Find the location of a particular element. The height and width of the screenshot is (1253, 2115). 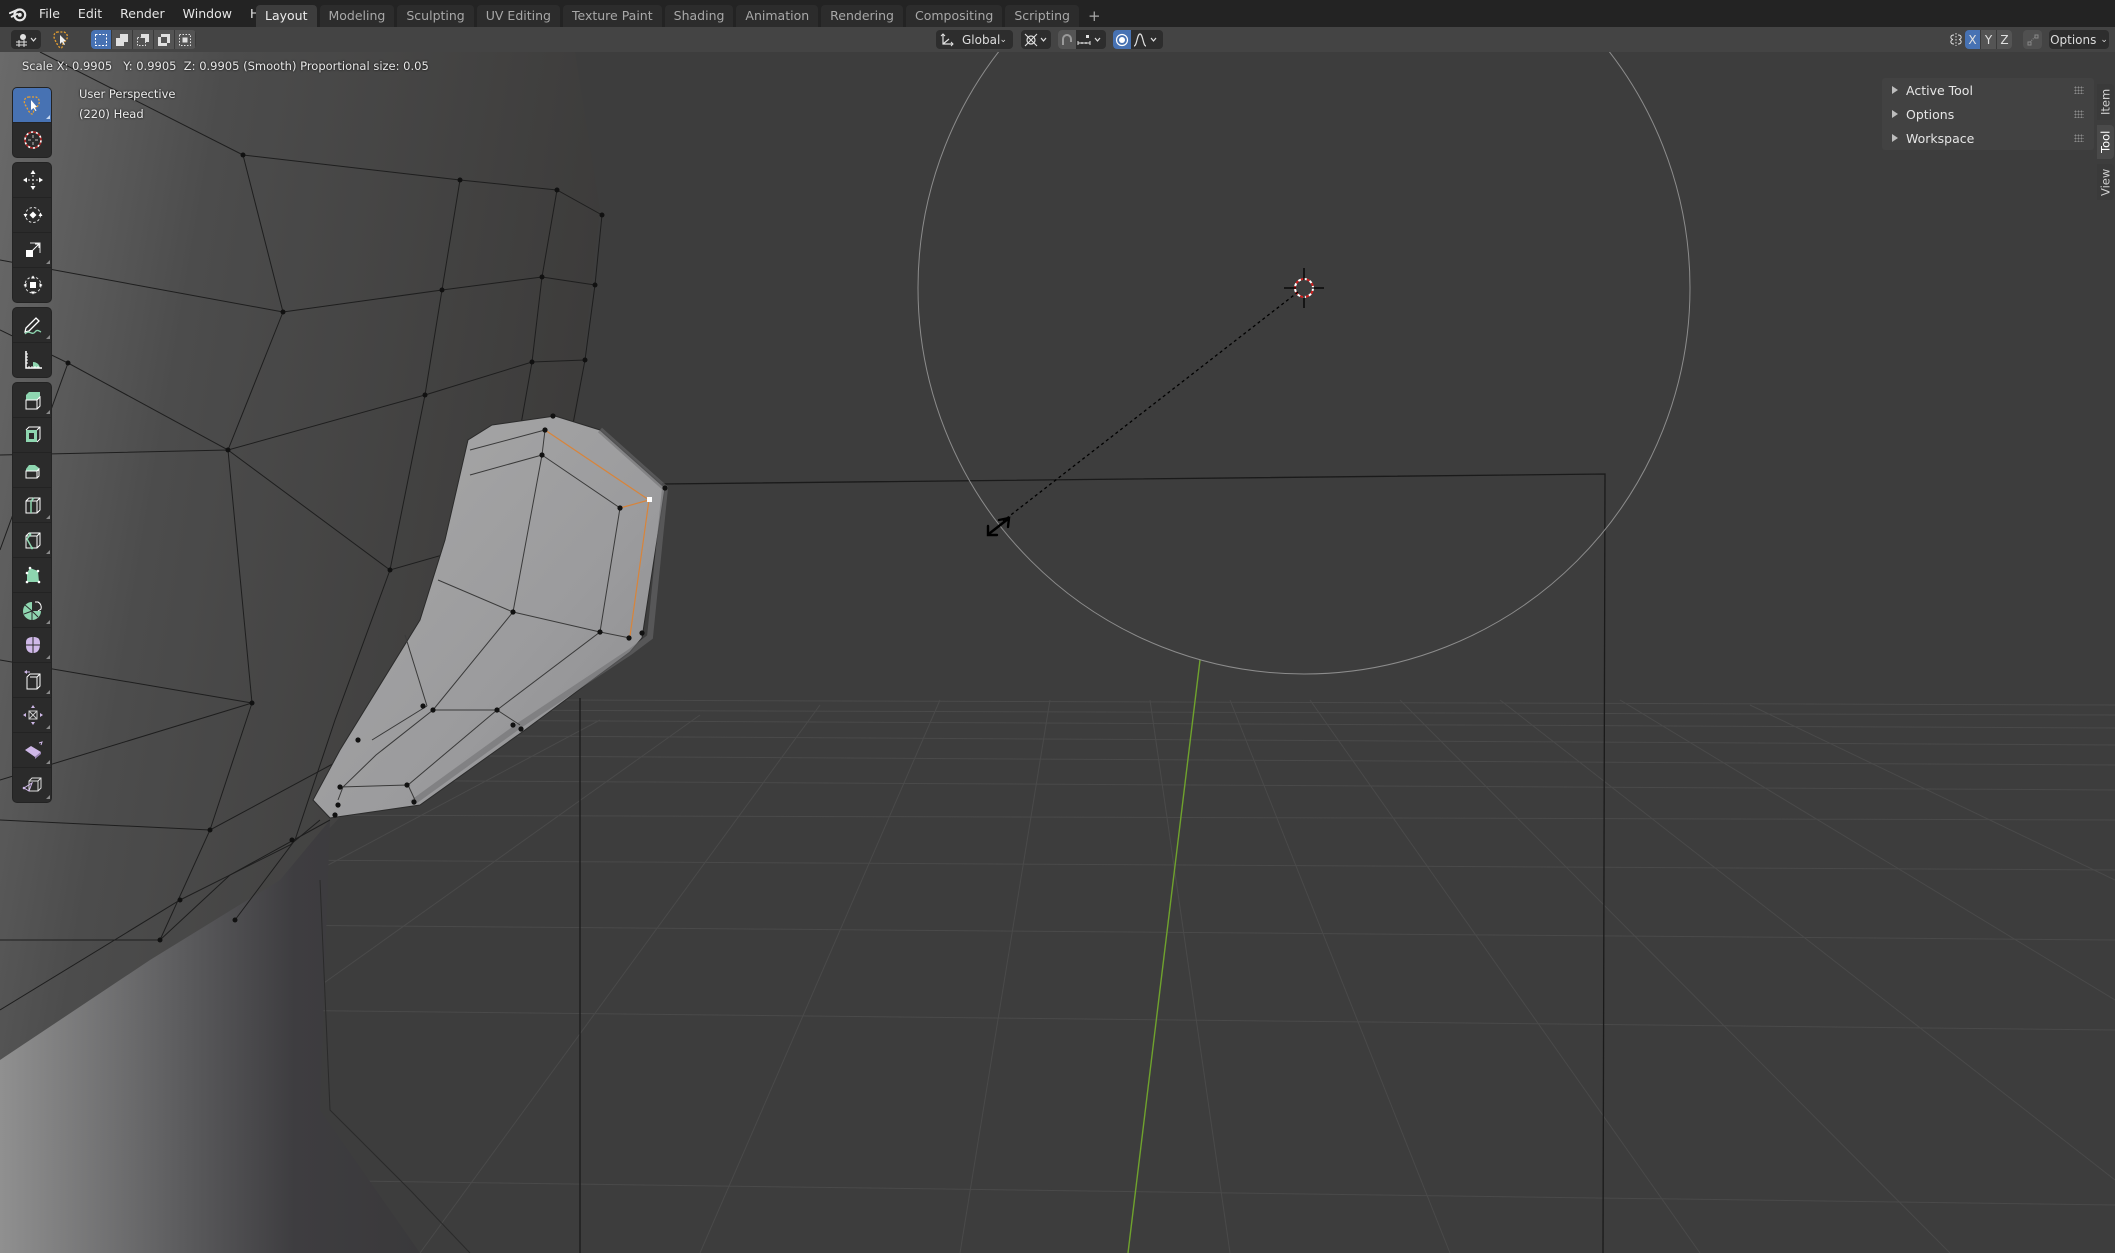

select-subtract-button is located at coordinates (143, 39).